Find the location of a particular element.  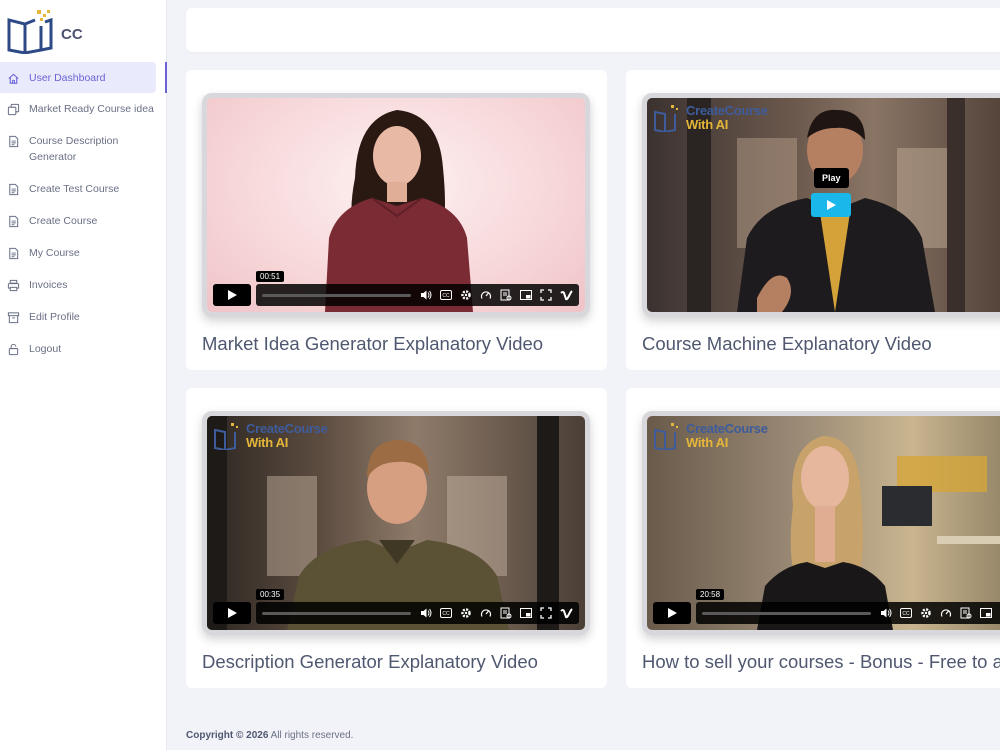

logo-text: CC is located at coordinates (72, 34).